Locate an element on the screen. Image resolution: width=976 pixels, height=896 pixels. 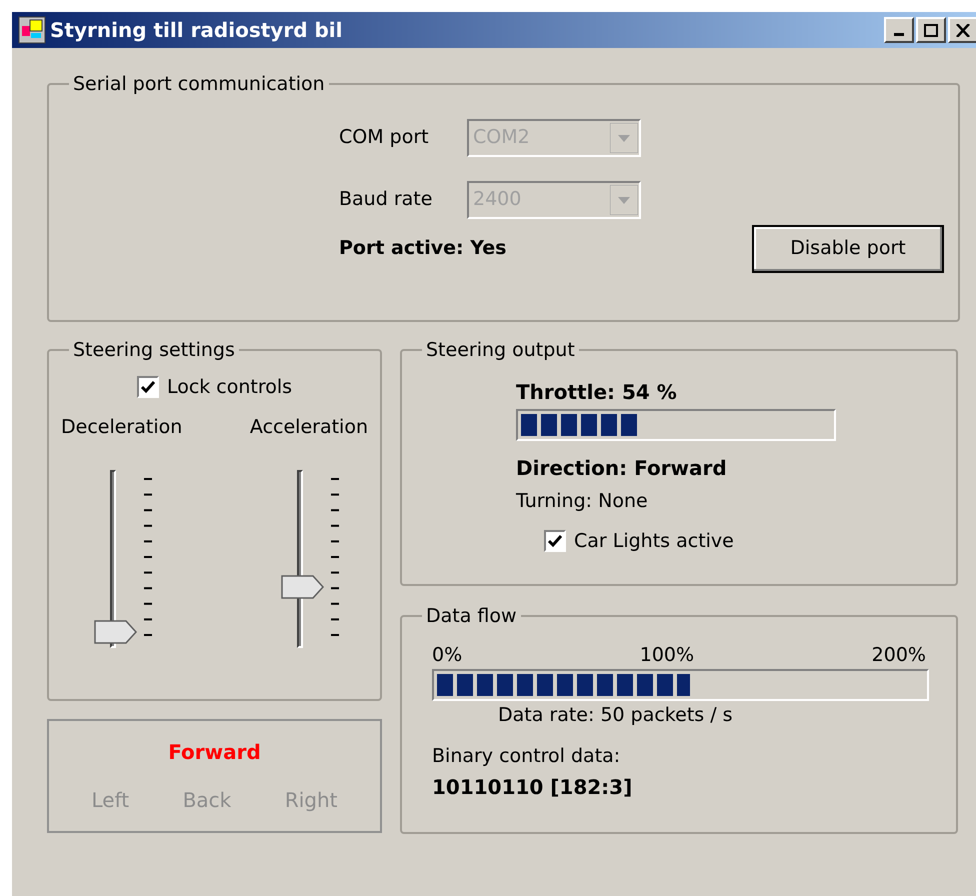
disable-port-button: Disable port is located at coordinates (848, 248).